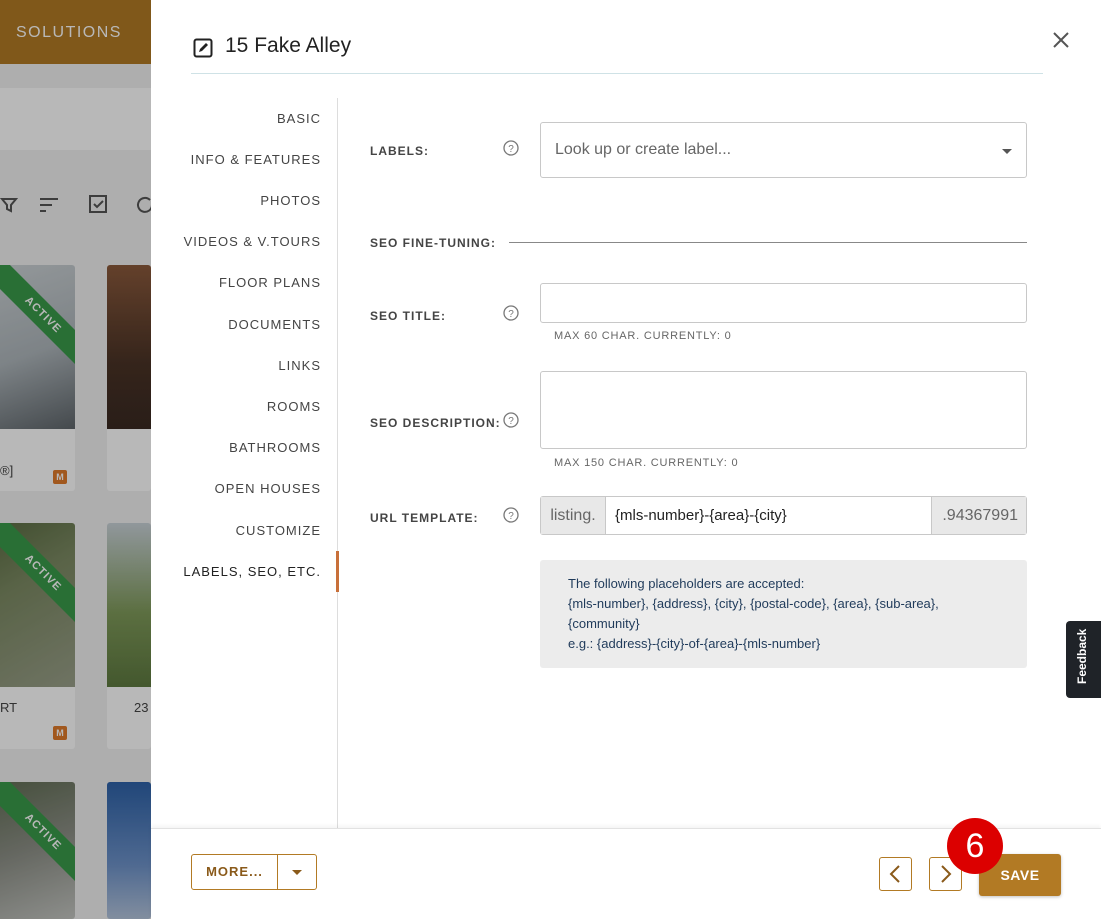 The height and width of the screenshot is (919, 1101). Describe the element at coordinates (433, 243) in the screenshot. I see `seo-section-heading: SEO FINE-TUNING:` at that location.